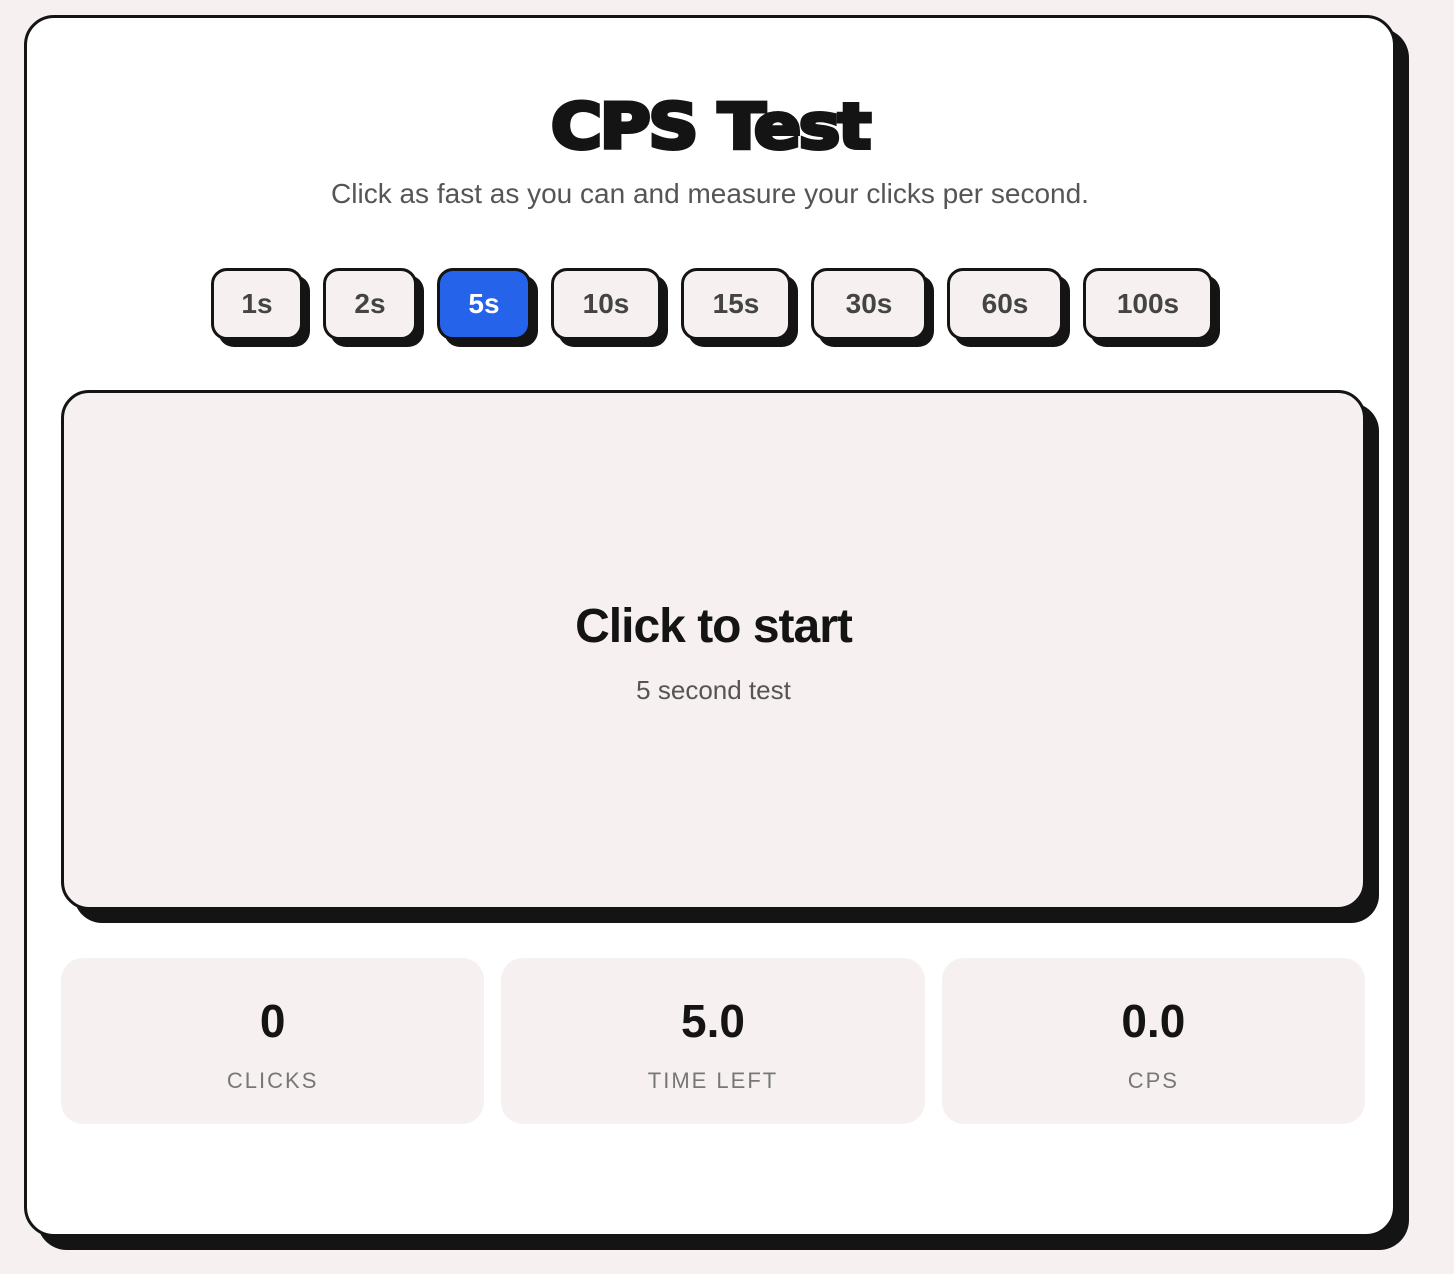 This screenshot has height=1274, width=1454. Describe the element at coordinates (272, 1080) in the screenshot. I see `stat-clicks-label: CLICKS` at that location.